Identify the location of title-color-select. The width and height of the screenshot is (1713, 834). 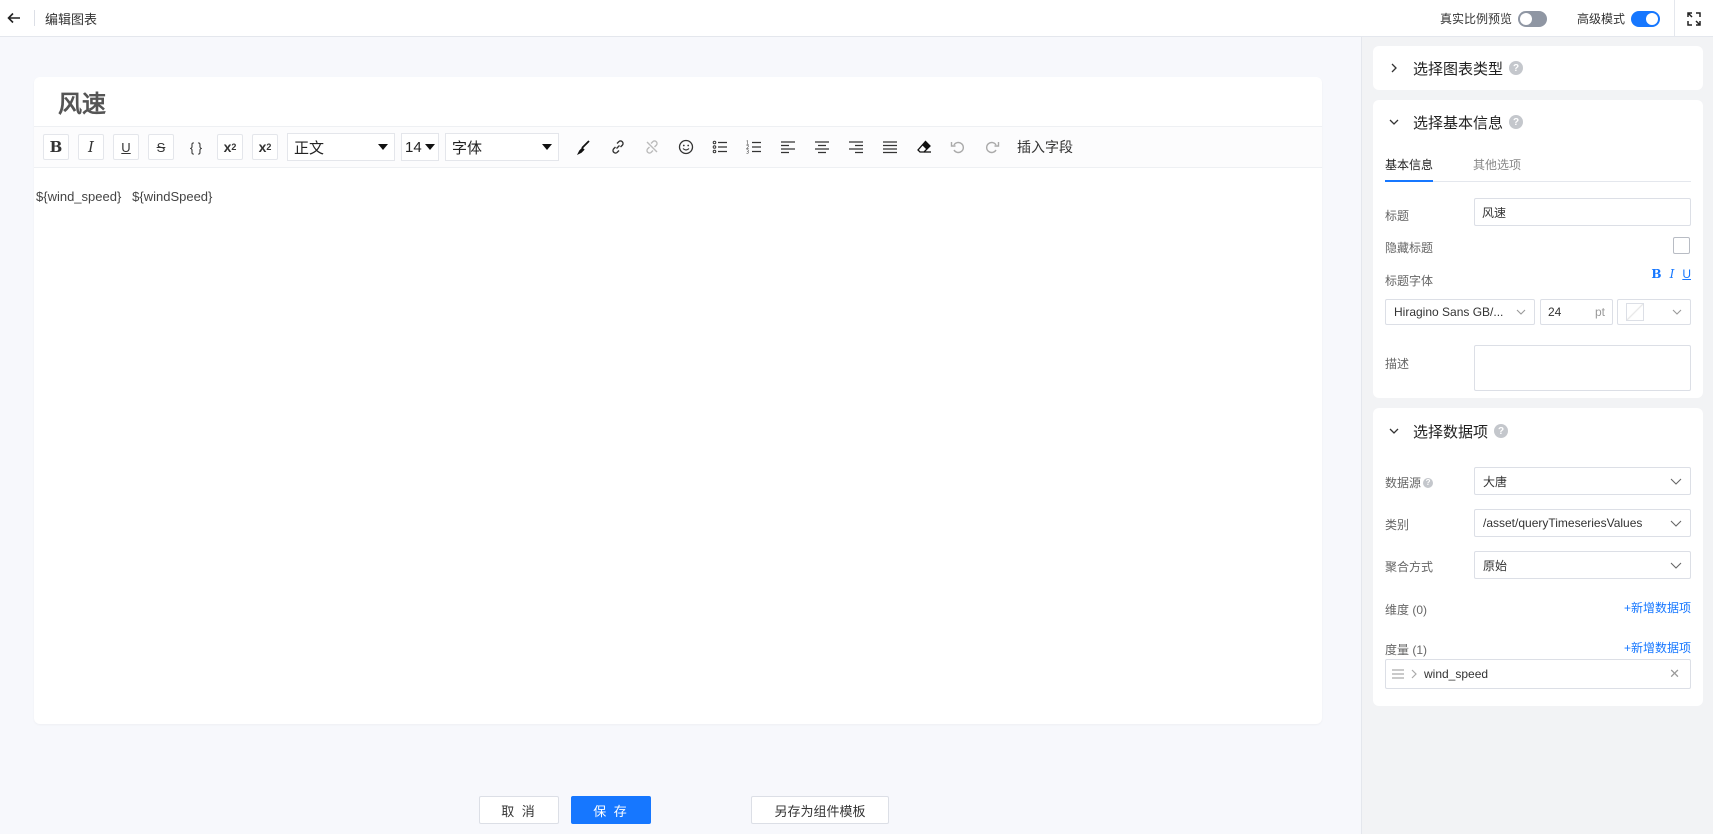
(1654, 312).